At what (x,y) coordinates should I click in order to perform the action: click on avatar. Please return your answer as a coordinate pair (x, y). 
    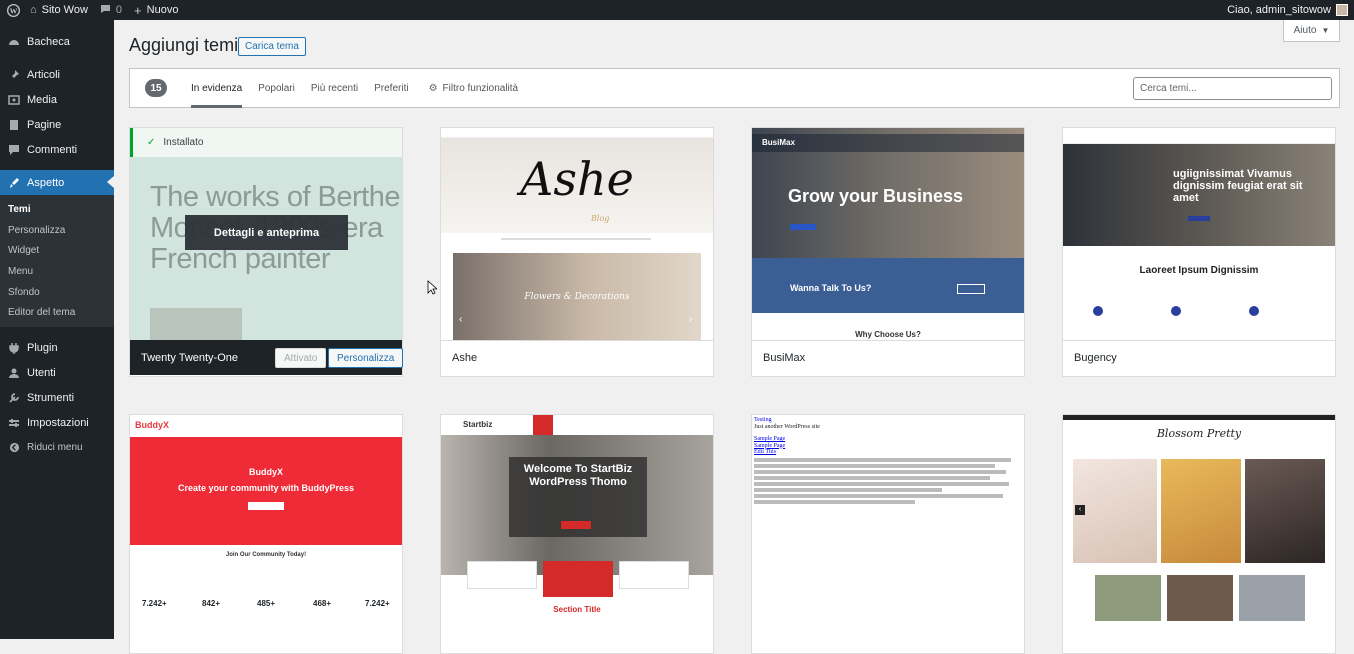
    Looking at the image, I should click on (1342, 10).